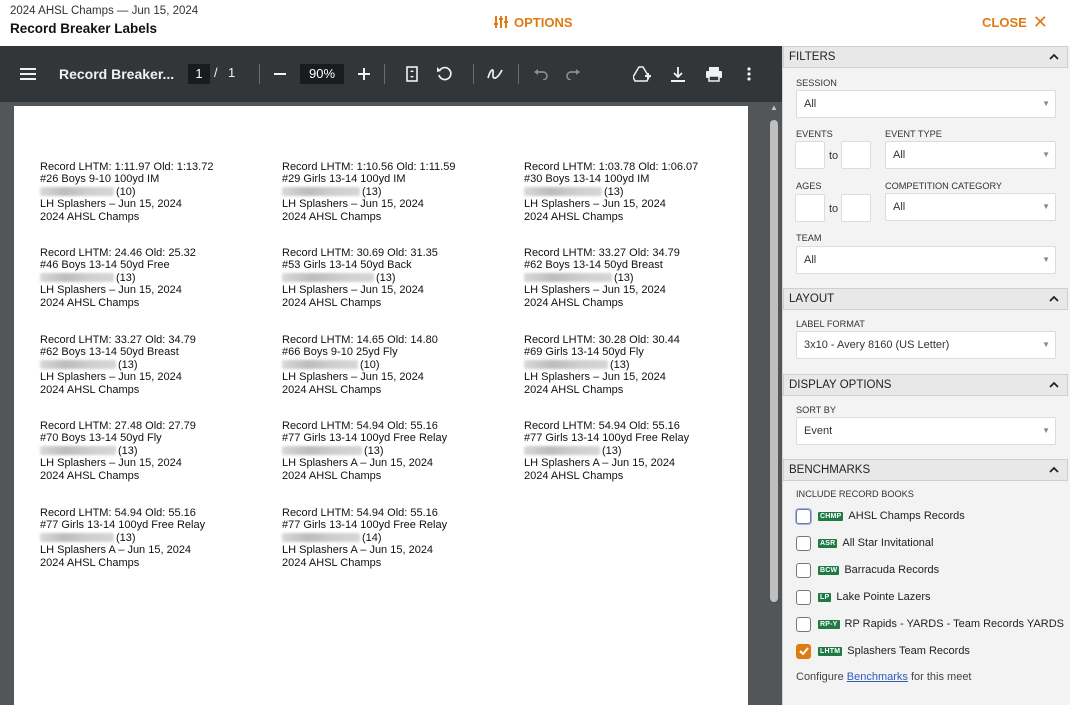 This screenshot has width=1070, height=706. I want to click on configure-benchmarks-text: Configure Benchmarks for this meet, so click(884, 677).